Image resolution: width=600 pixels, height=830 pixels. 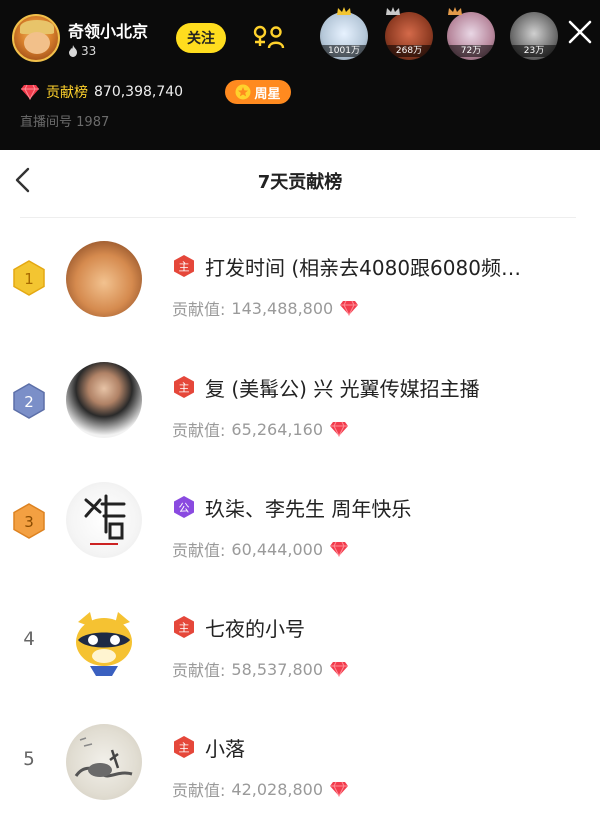 What do you see at coordinates (534, 51) in the screenshot?
I see `viewer-label-4: 23万` at bounding box center [534, 51].